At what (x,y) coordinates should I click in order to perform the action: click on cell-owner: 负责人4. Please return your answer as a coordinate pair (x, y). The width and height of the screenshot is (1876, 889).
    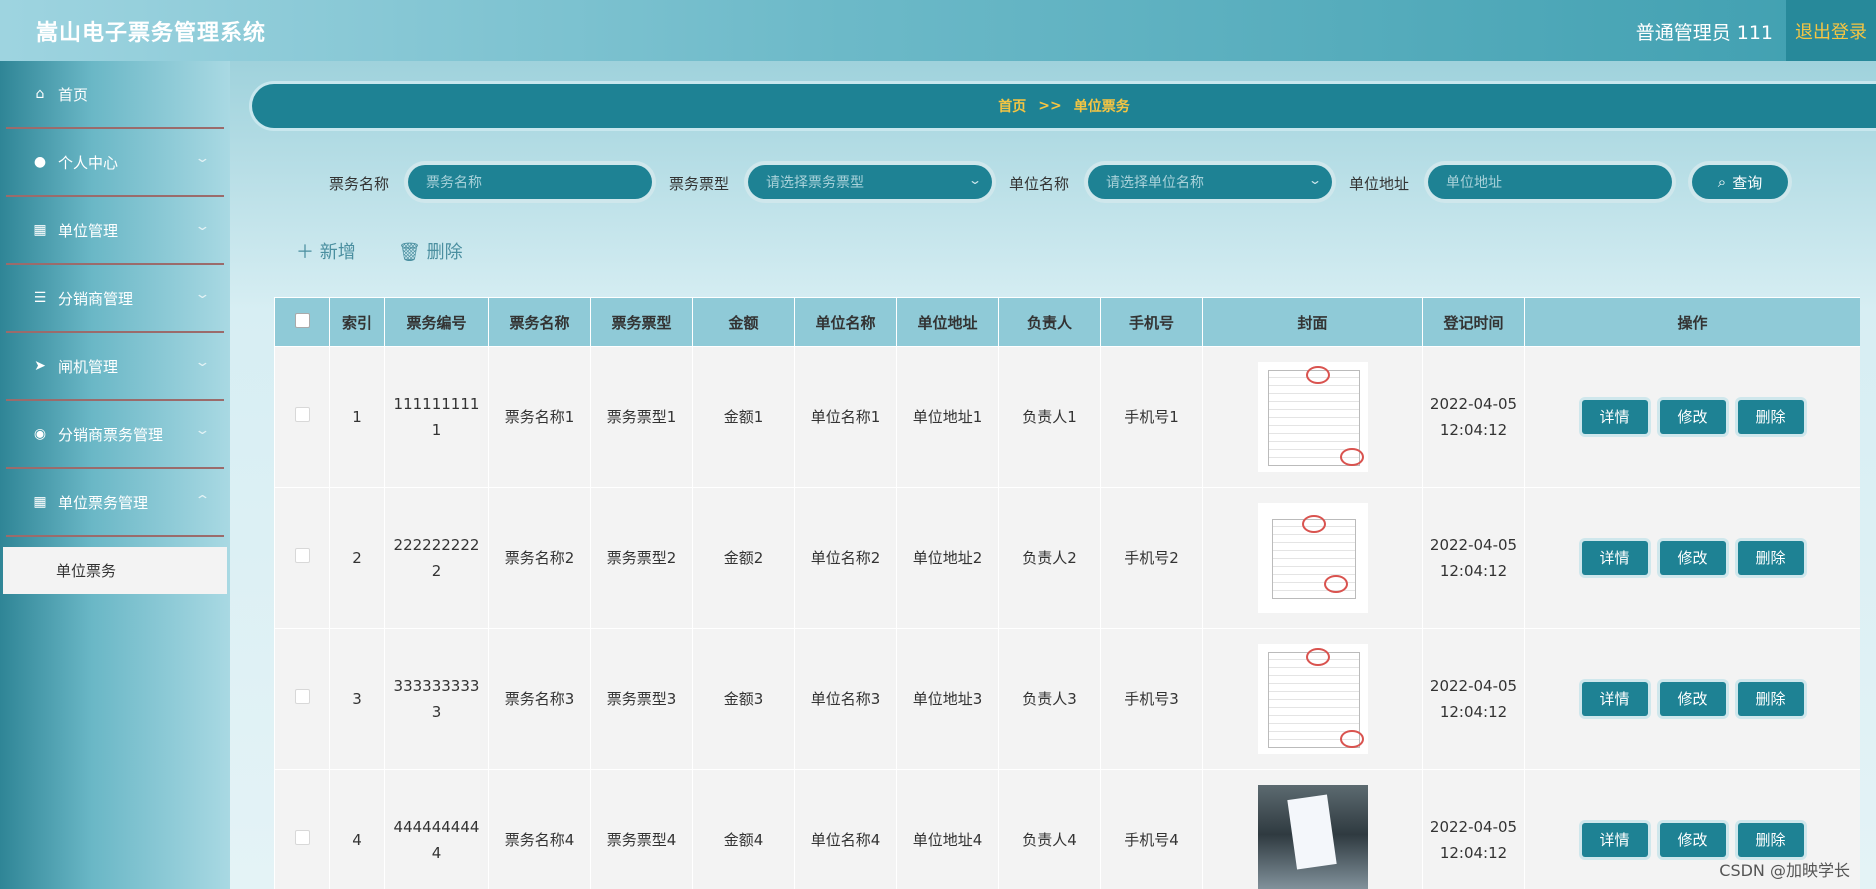
    Looking at the image, I should click on (1049, 829).